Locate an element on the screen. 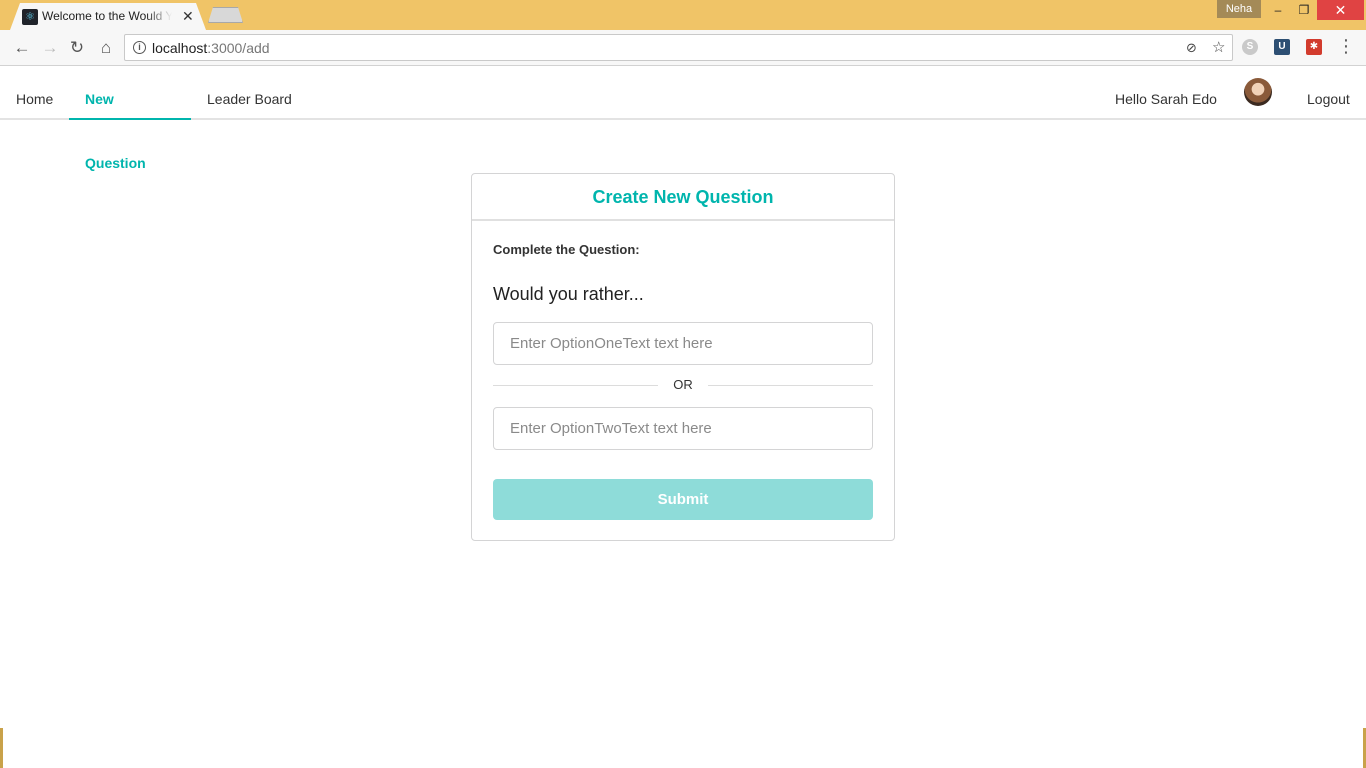  or-divider: OR is located at coordinates (683, 385).